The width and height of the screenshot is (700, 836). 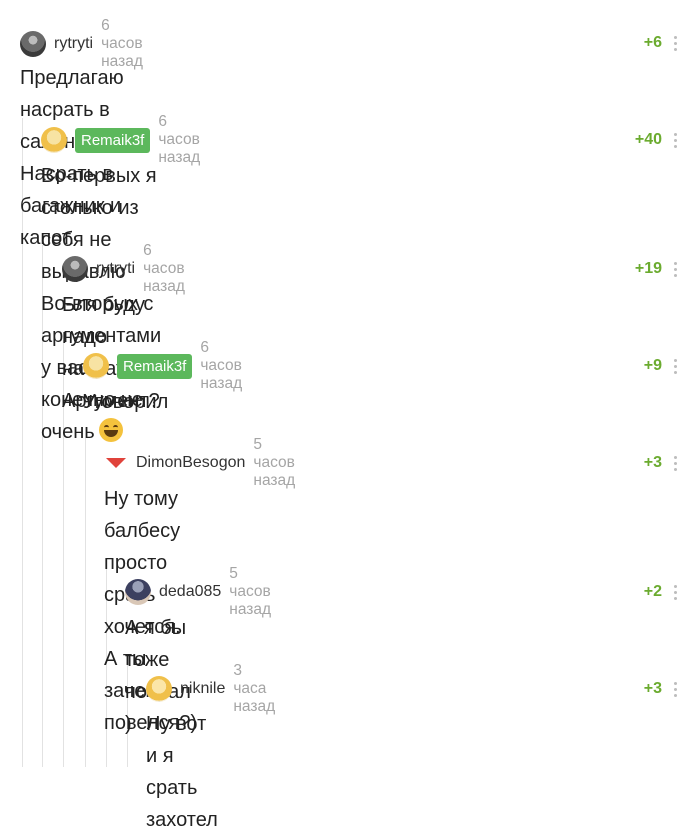 I want to click on username: DimonBesogon, so click(x=190, y=463).